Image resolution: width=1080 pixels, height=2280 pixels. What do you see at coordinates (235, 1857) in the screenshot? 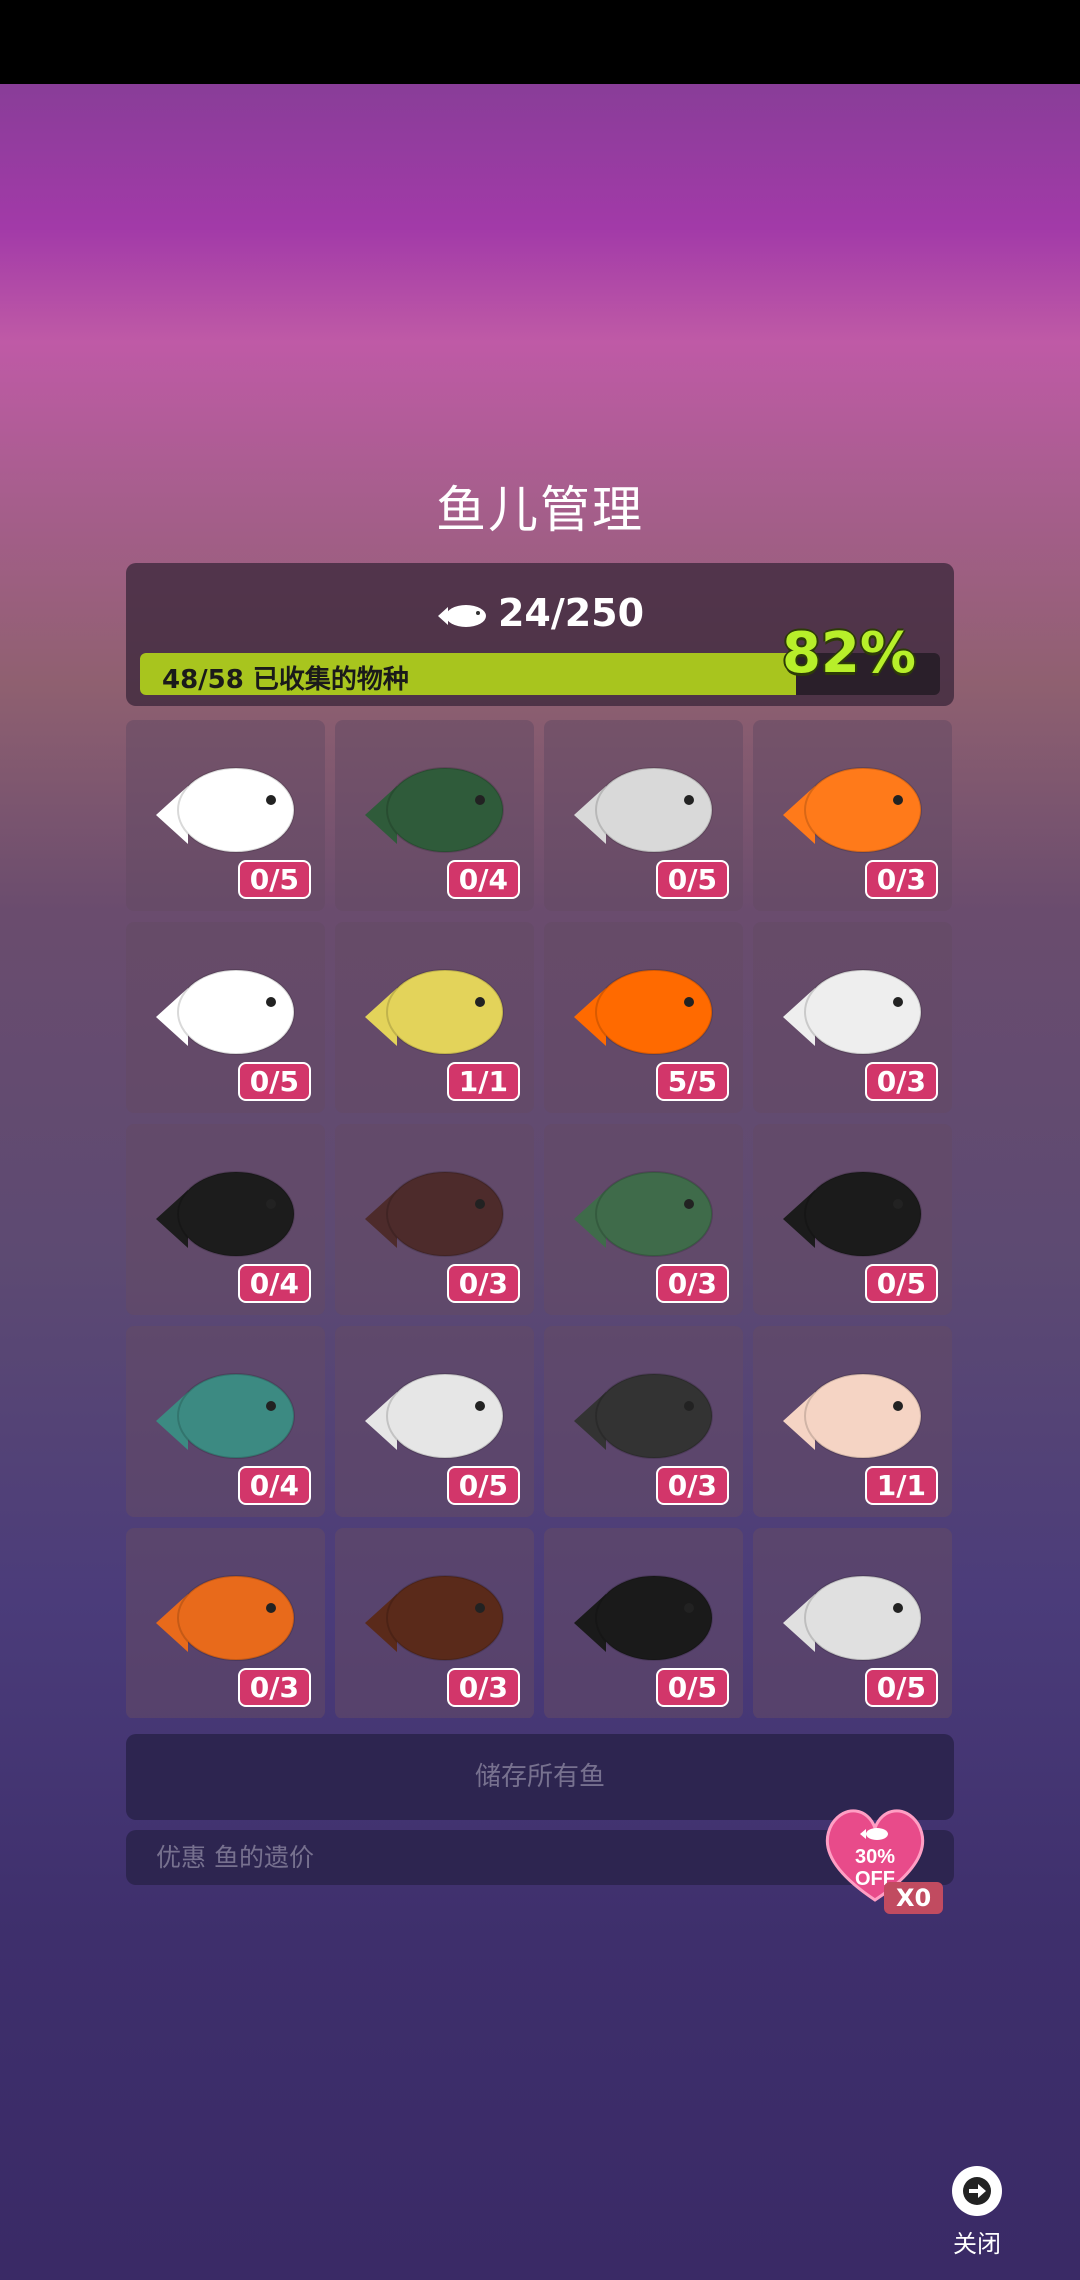
I see `discount-label: 优惠 鱼的遗价` at bounding box center [235, 1857].